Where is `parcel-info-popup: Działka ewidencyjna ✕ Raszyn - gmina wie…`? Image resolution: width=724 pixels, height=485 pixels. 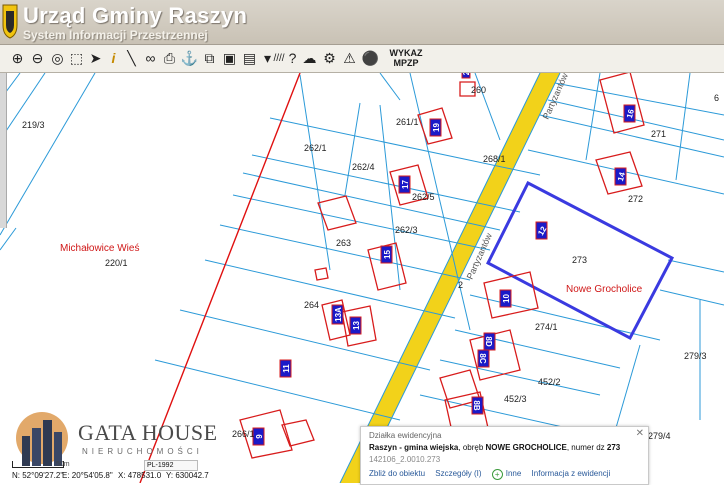
parcel-info-popup: Działka ewidencyjna ✕ Raszyn - gmina wie… is located at coordinates (504, 455).